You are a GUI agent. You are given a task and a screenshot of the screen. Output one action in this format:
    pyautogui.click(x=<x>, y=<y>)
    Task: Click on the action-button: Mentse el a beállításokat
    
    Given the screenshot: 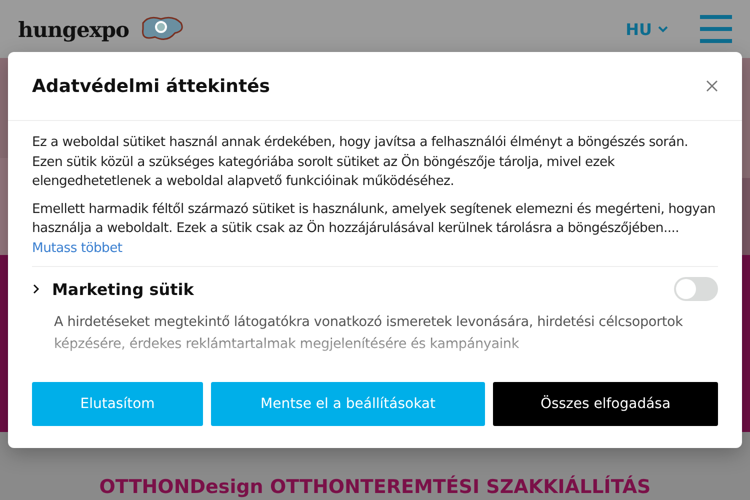 What is the action you would take?
    pyautogui.click(x=348, y=404)
    